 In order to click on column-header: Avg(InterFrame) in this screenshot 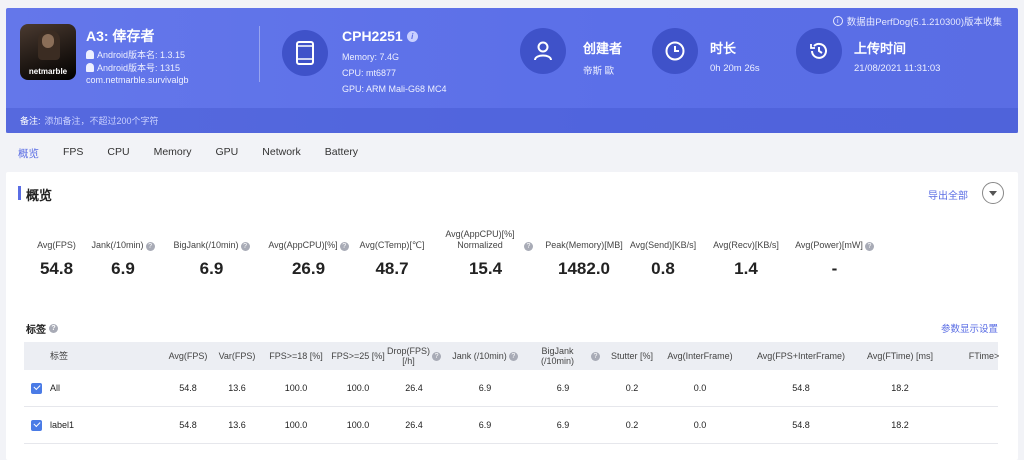, I will do `click(700, 356)`.